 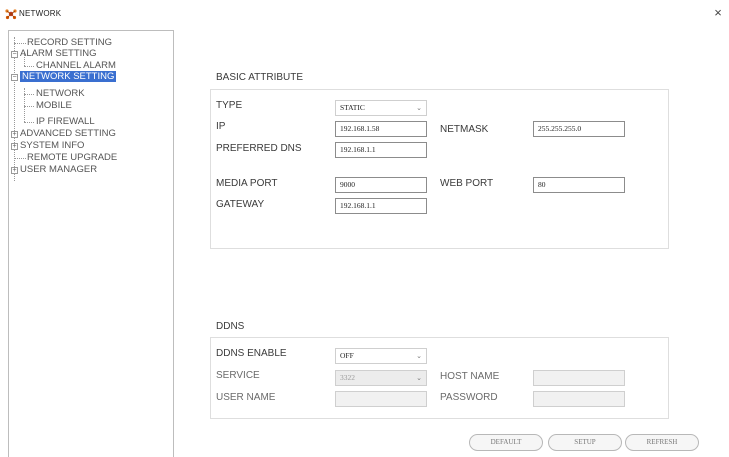 I want to click on tree-item-system-info: SYSTEM INFO, so click(x=52, y=145).